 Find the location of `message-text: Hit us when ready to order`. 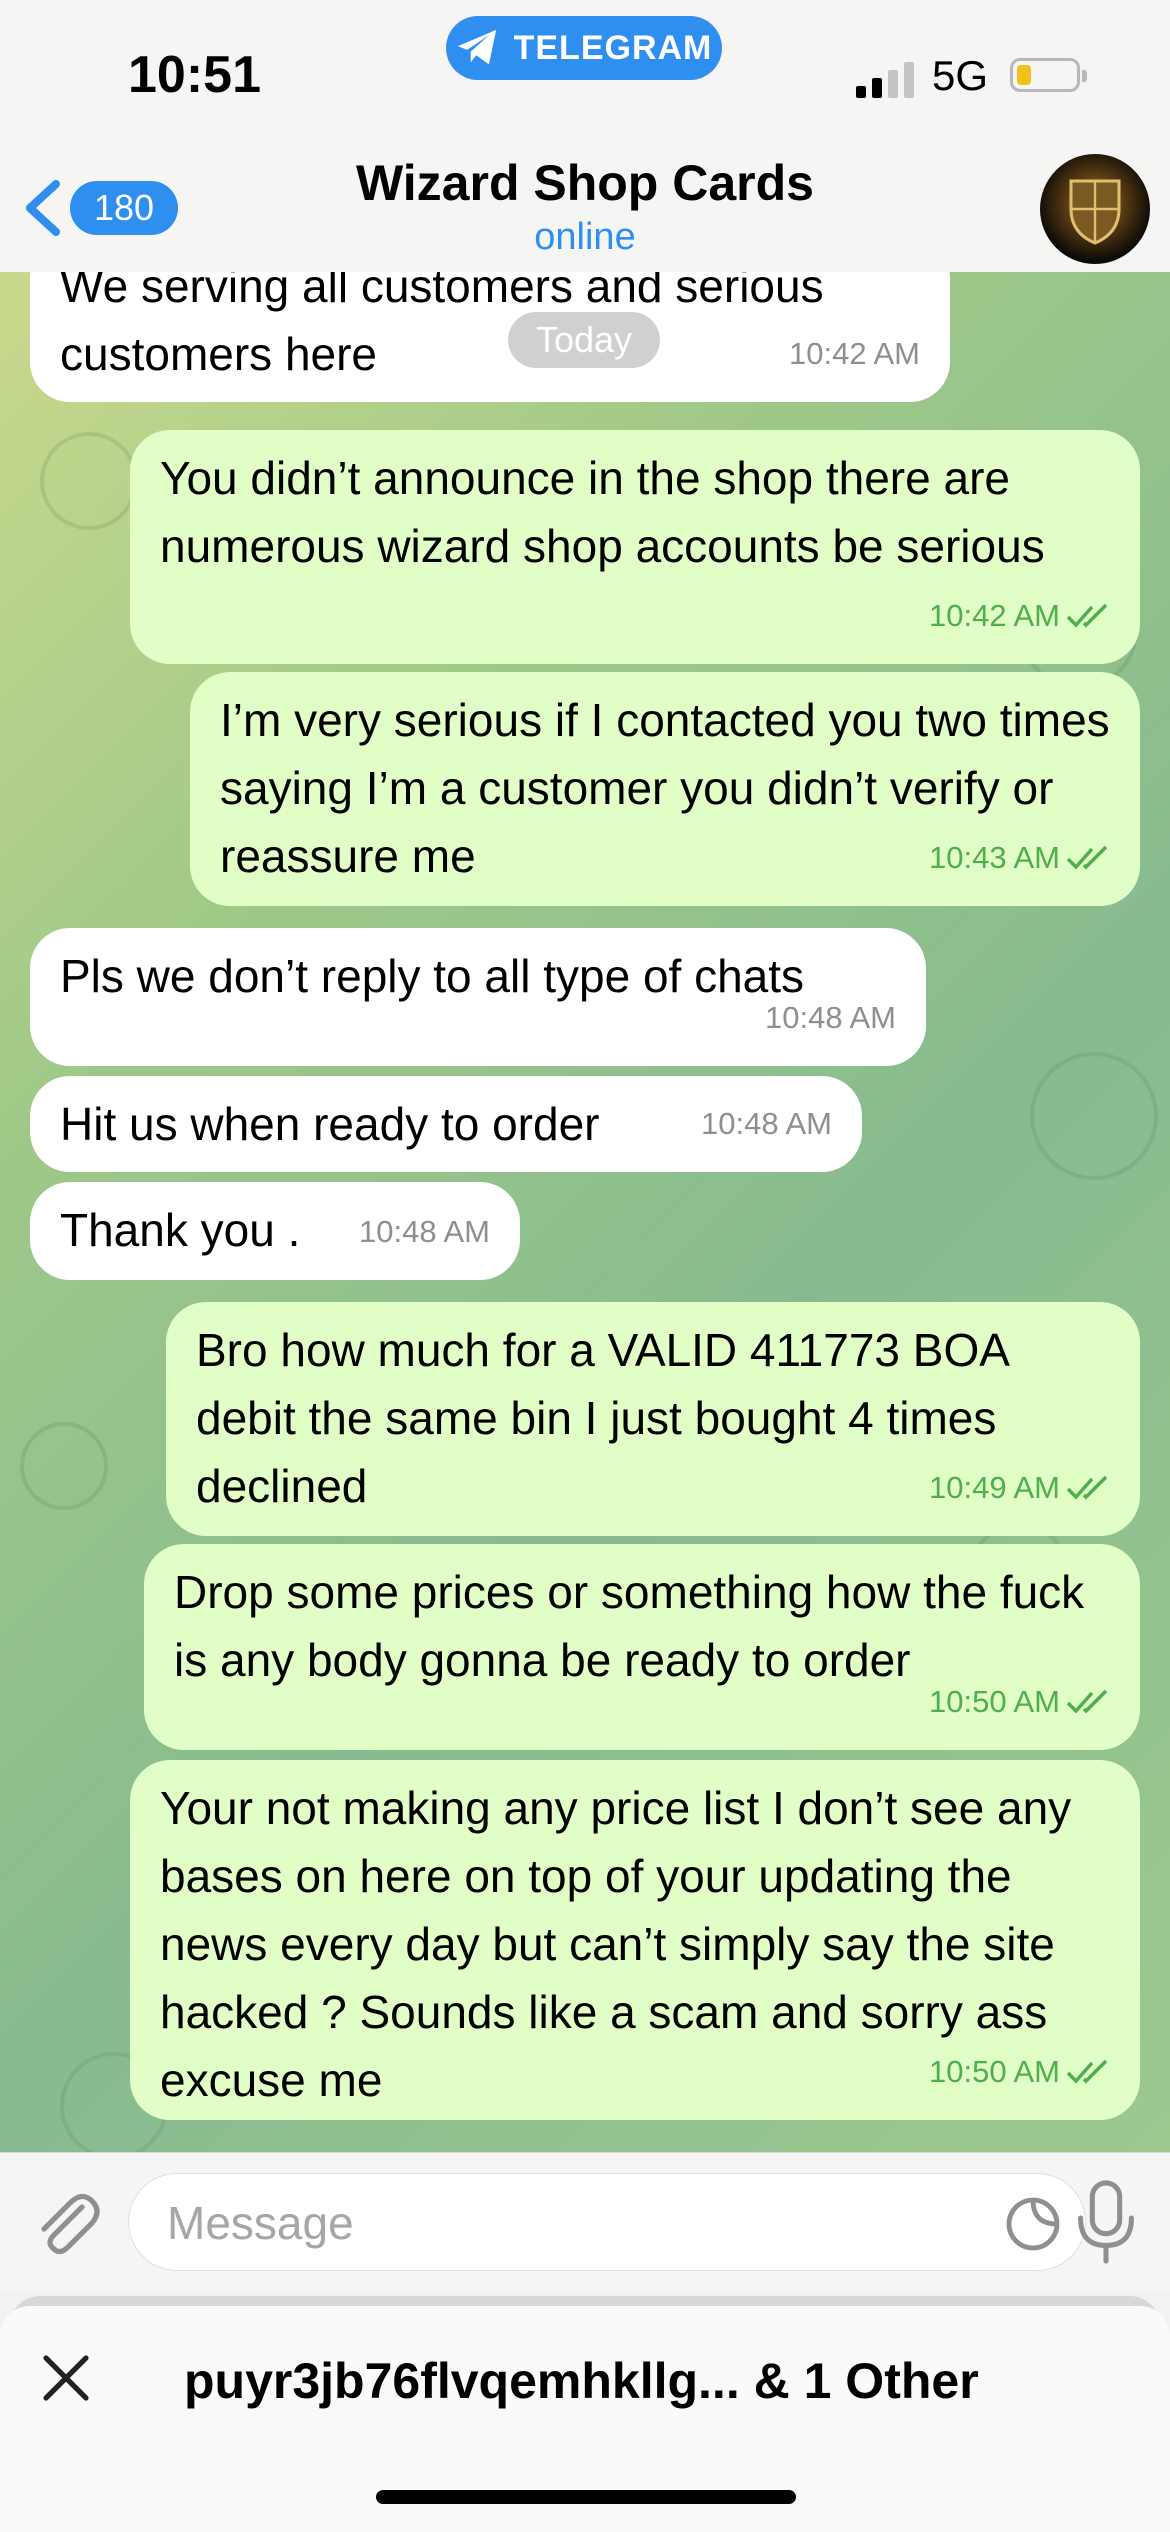

message-text: Hit us when ready to order is located at coordinates (330, 1124).